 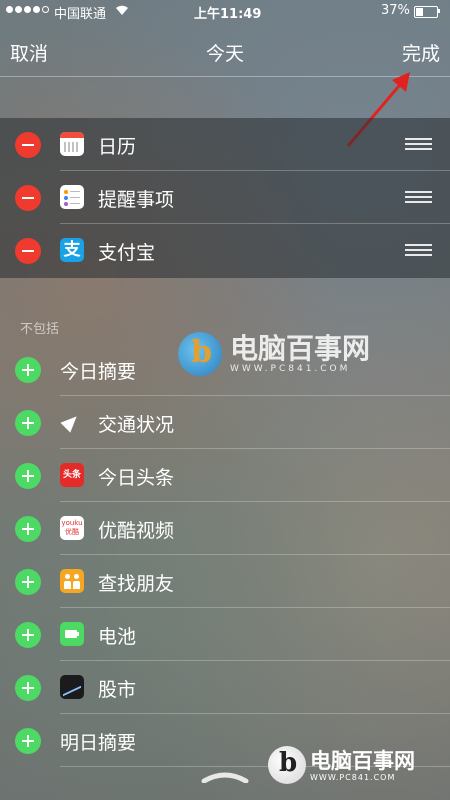 What do you see at coordinates (72, 634) in the screenshot?
I see `battery-widget-icon` at bounding box center [72, 634].